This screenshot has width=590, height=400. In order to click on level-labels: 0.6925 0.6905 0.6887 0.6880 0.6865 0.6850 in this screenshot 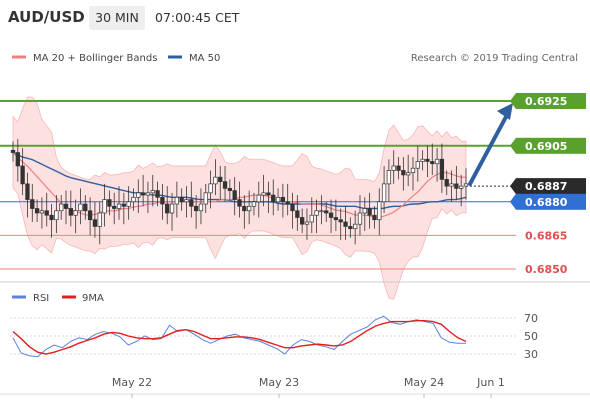, I will do `click(548, 184)`.